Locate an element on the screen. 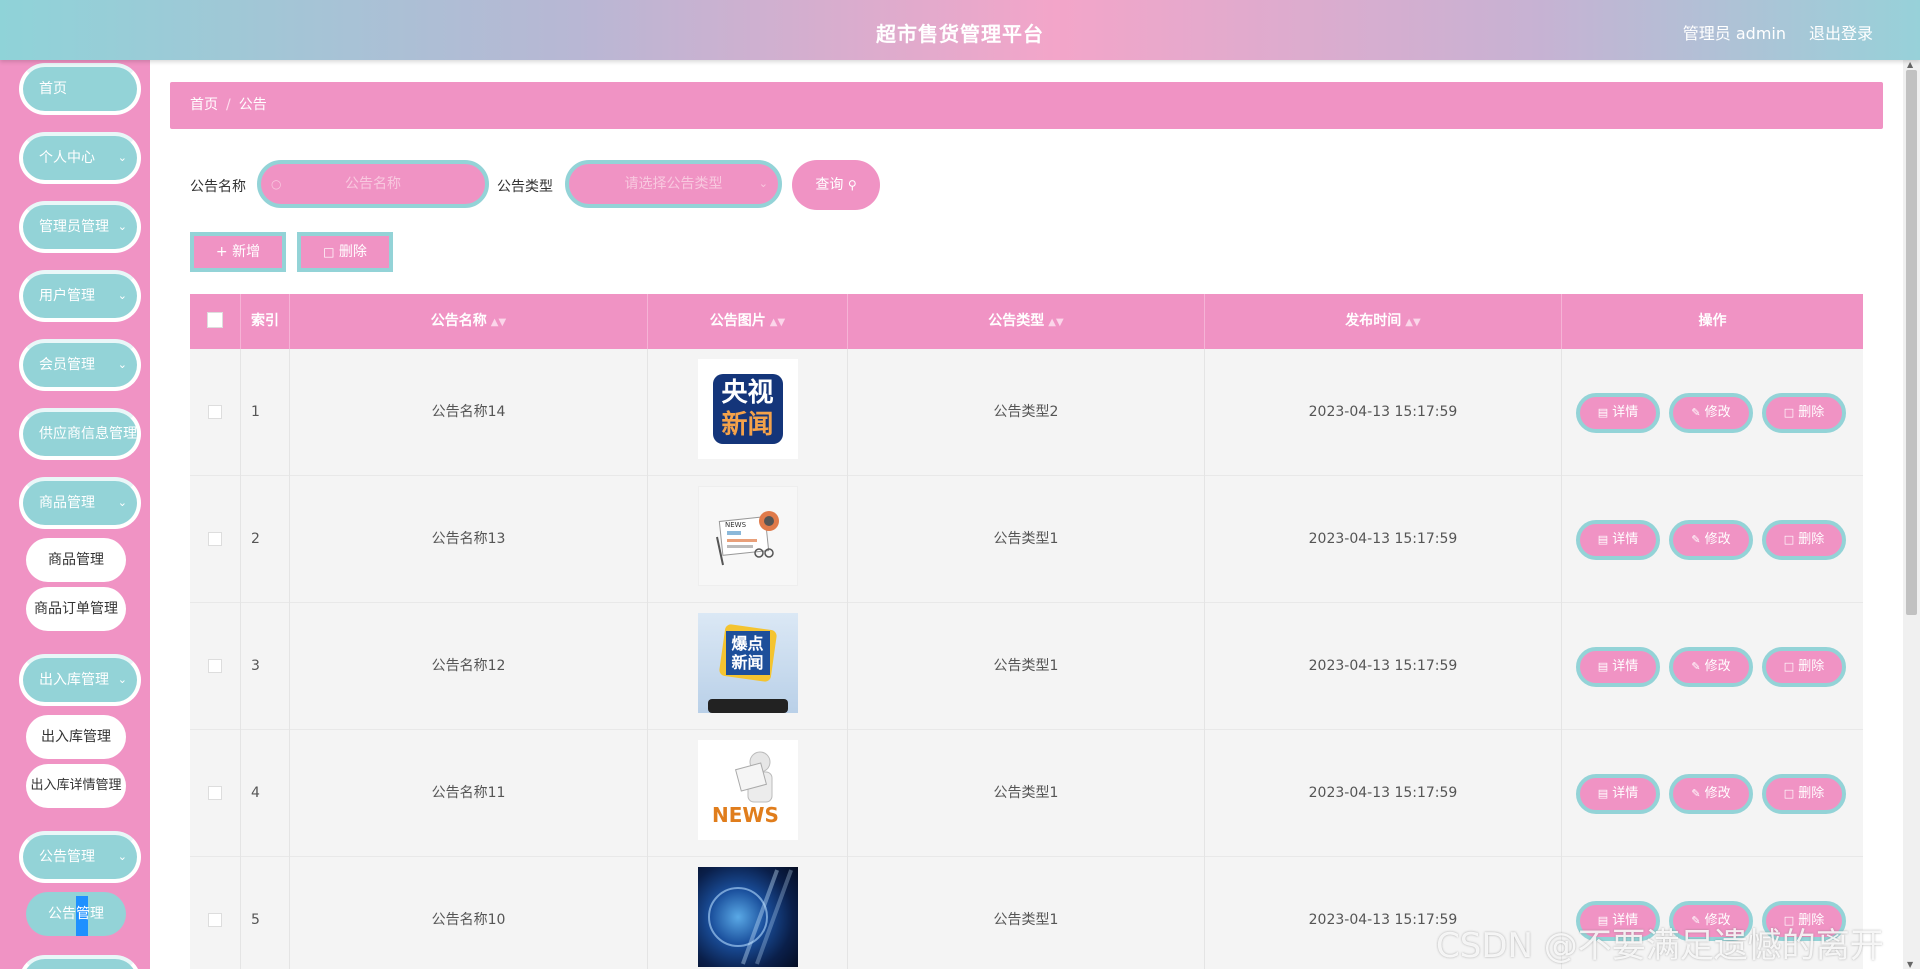 This screenshot has width=1920, height=969. scroll-thumb is located at coordinates (1911, 342).